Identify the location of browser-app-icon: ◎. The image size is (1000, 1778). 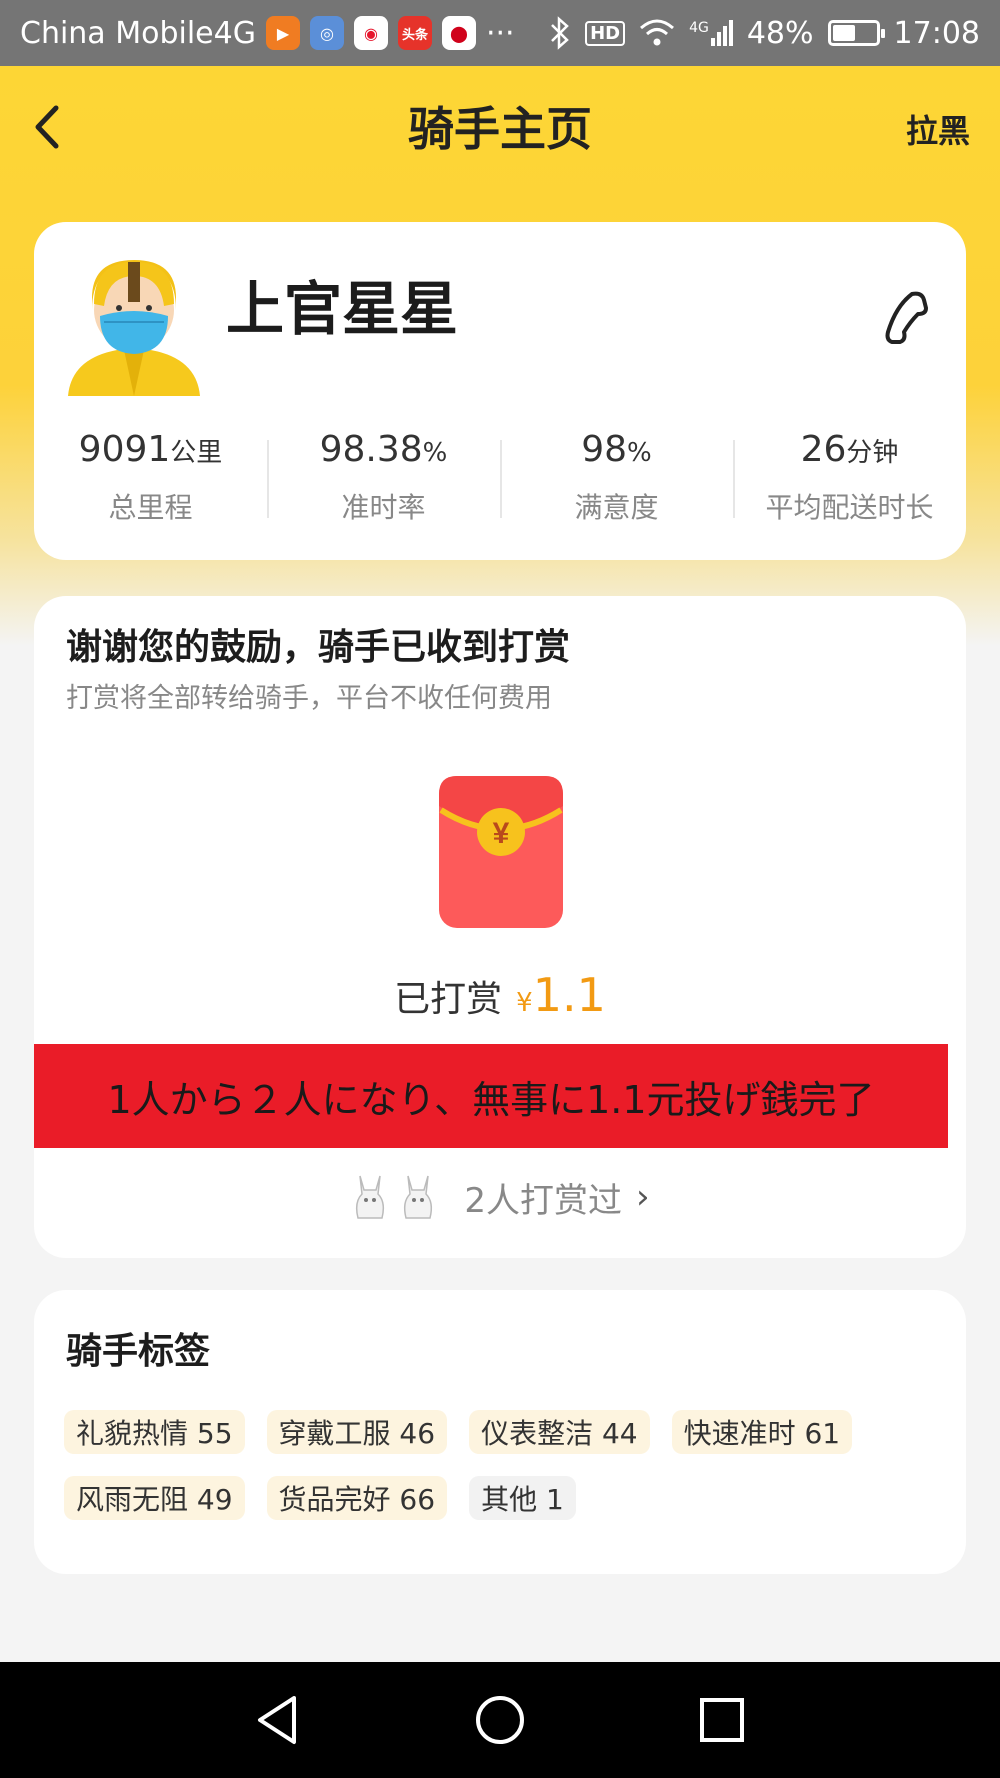
(326, 33).